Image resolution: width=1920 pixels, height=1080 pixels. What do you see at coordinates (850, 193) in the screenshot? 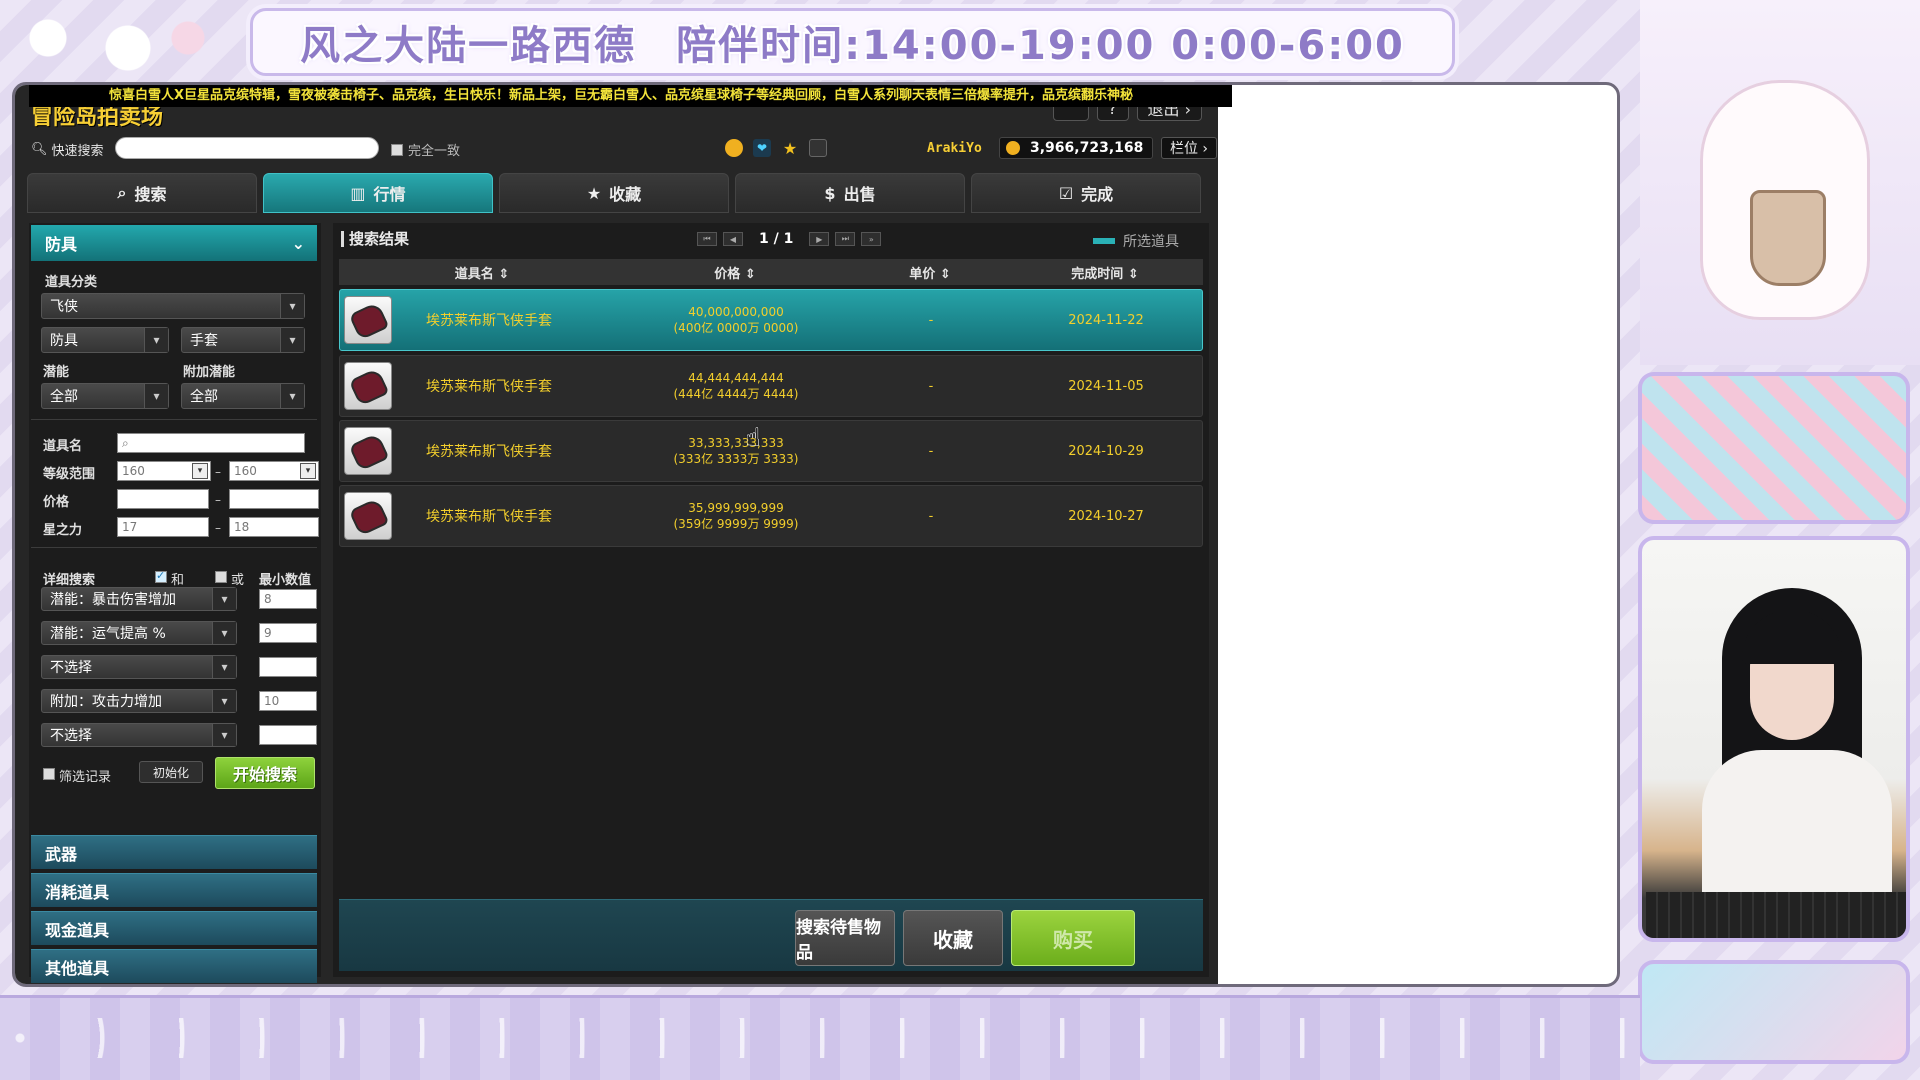
I see `tab-sell: $ 出售` at bounding box center [850, 193].